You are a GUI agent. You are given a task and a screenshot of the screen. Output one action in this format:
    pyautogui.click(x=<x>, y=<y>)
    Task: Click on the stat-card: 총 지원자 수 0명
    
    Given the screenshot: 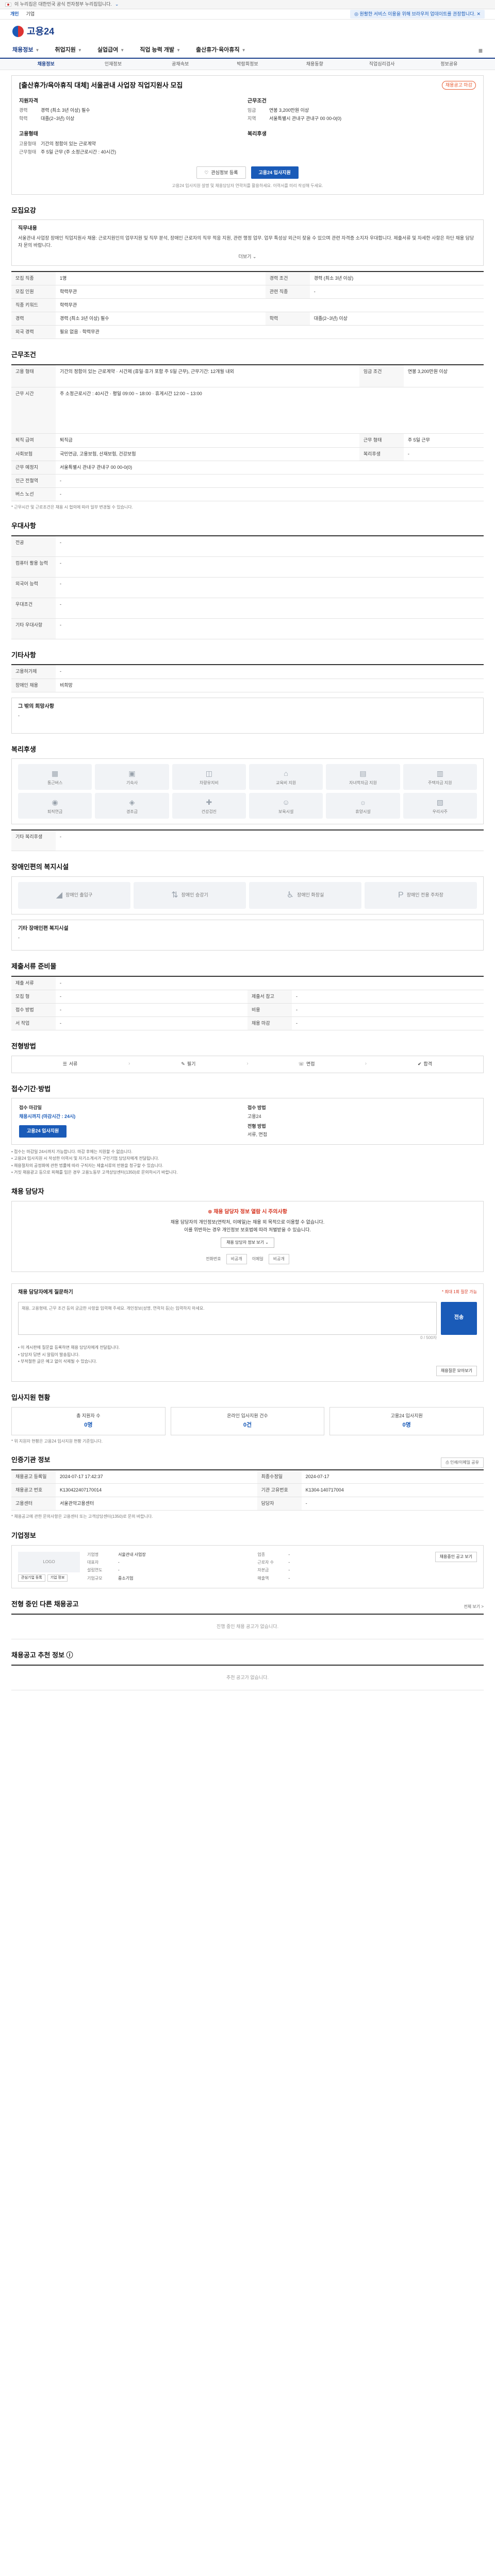 What is the action you would take?
    pyautogui.click(x=89, y=1420)
    